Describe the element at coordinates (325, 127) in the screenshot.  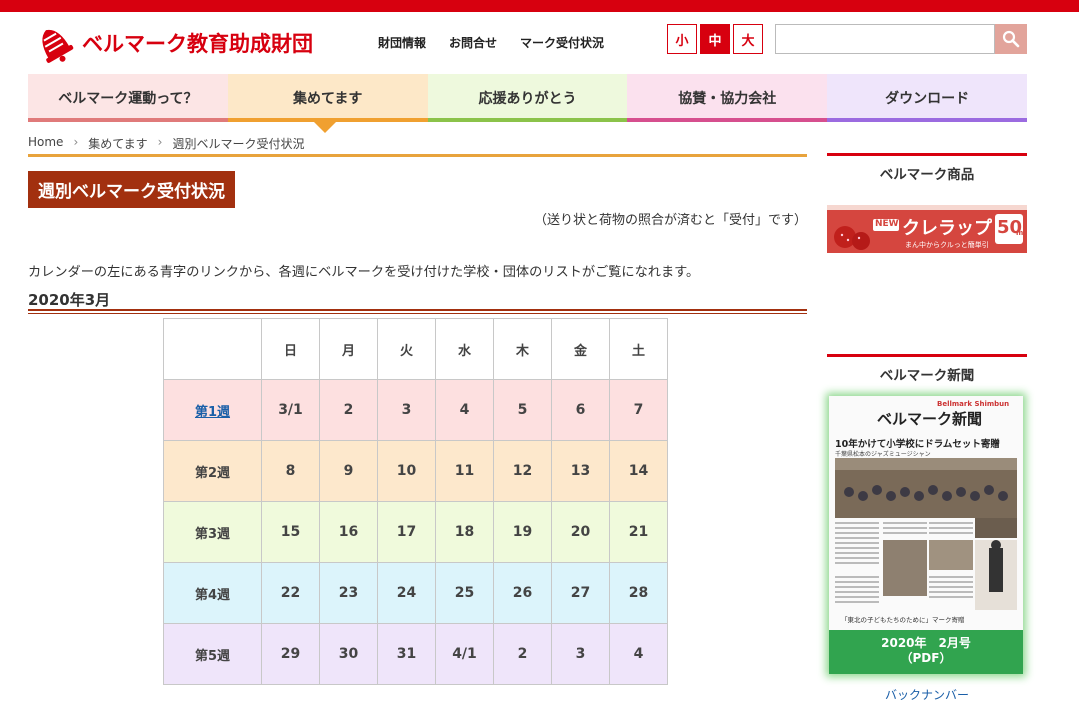
I see `active-nav-caret` at that location.